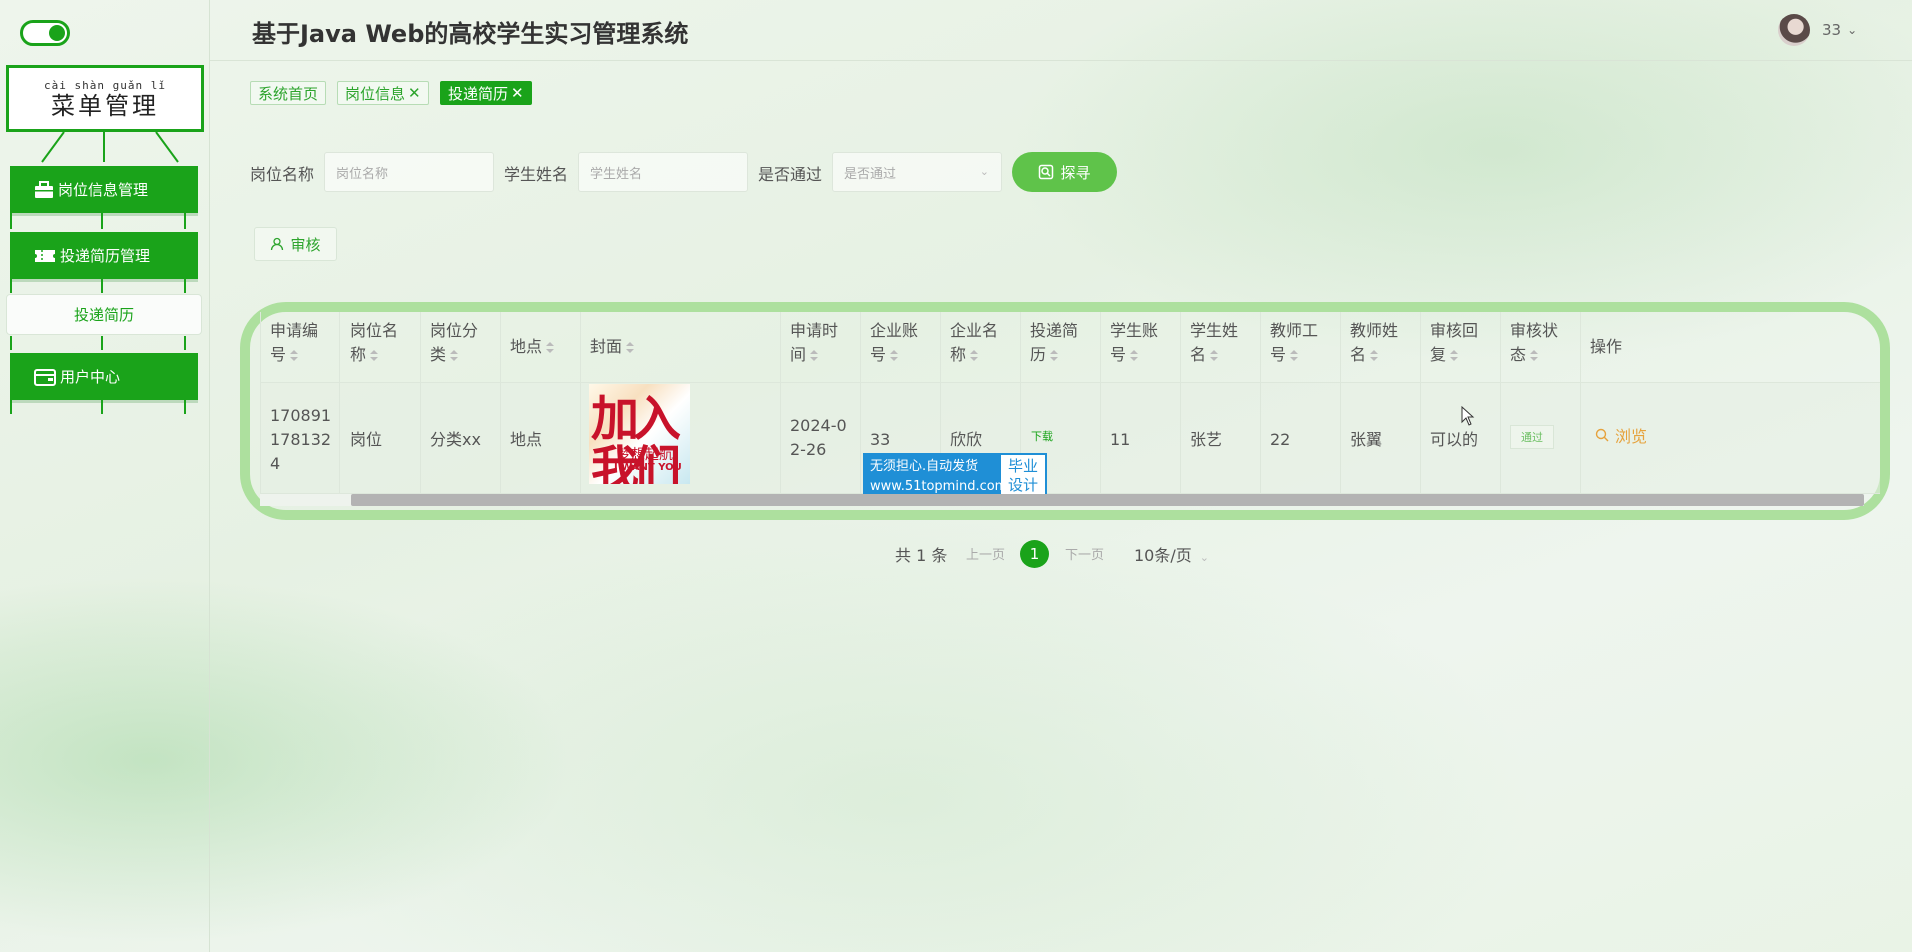 This screenshot has height=952, width=1912. I want to click on column-header: 教师姓名, so click(1374, 343).